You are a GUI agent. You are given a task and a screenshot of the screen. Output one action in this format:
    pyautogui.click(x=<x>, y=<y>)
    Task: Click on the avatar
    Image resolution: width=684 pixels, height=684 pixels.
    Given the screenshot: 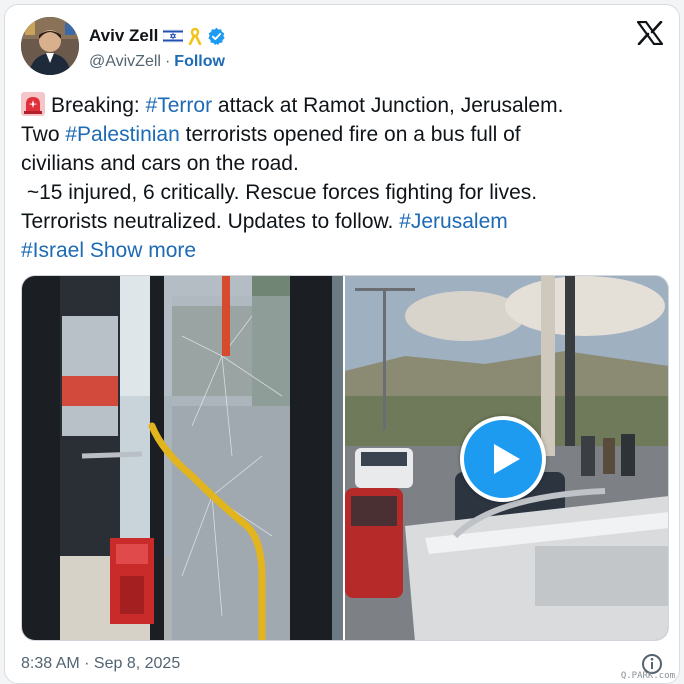 What is the action you would take?
    pyautogui.click(x=50, y=46)
    